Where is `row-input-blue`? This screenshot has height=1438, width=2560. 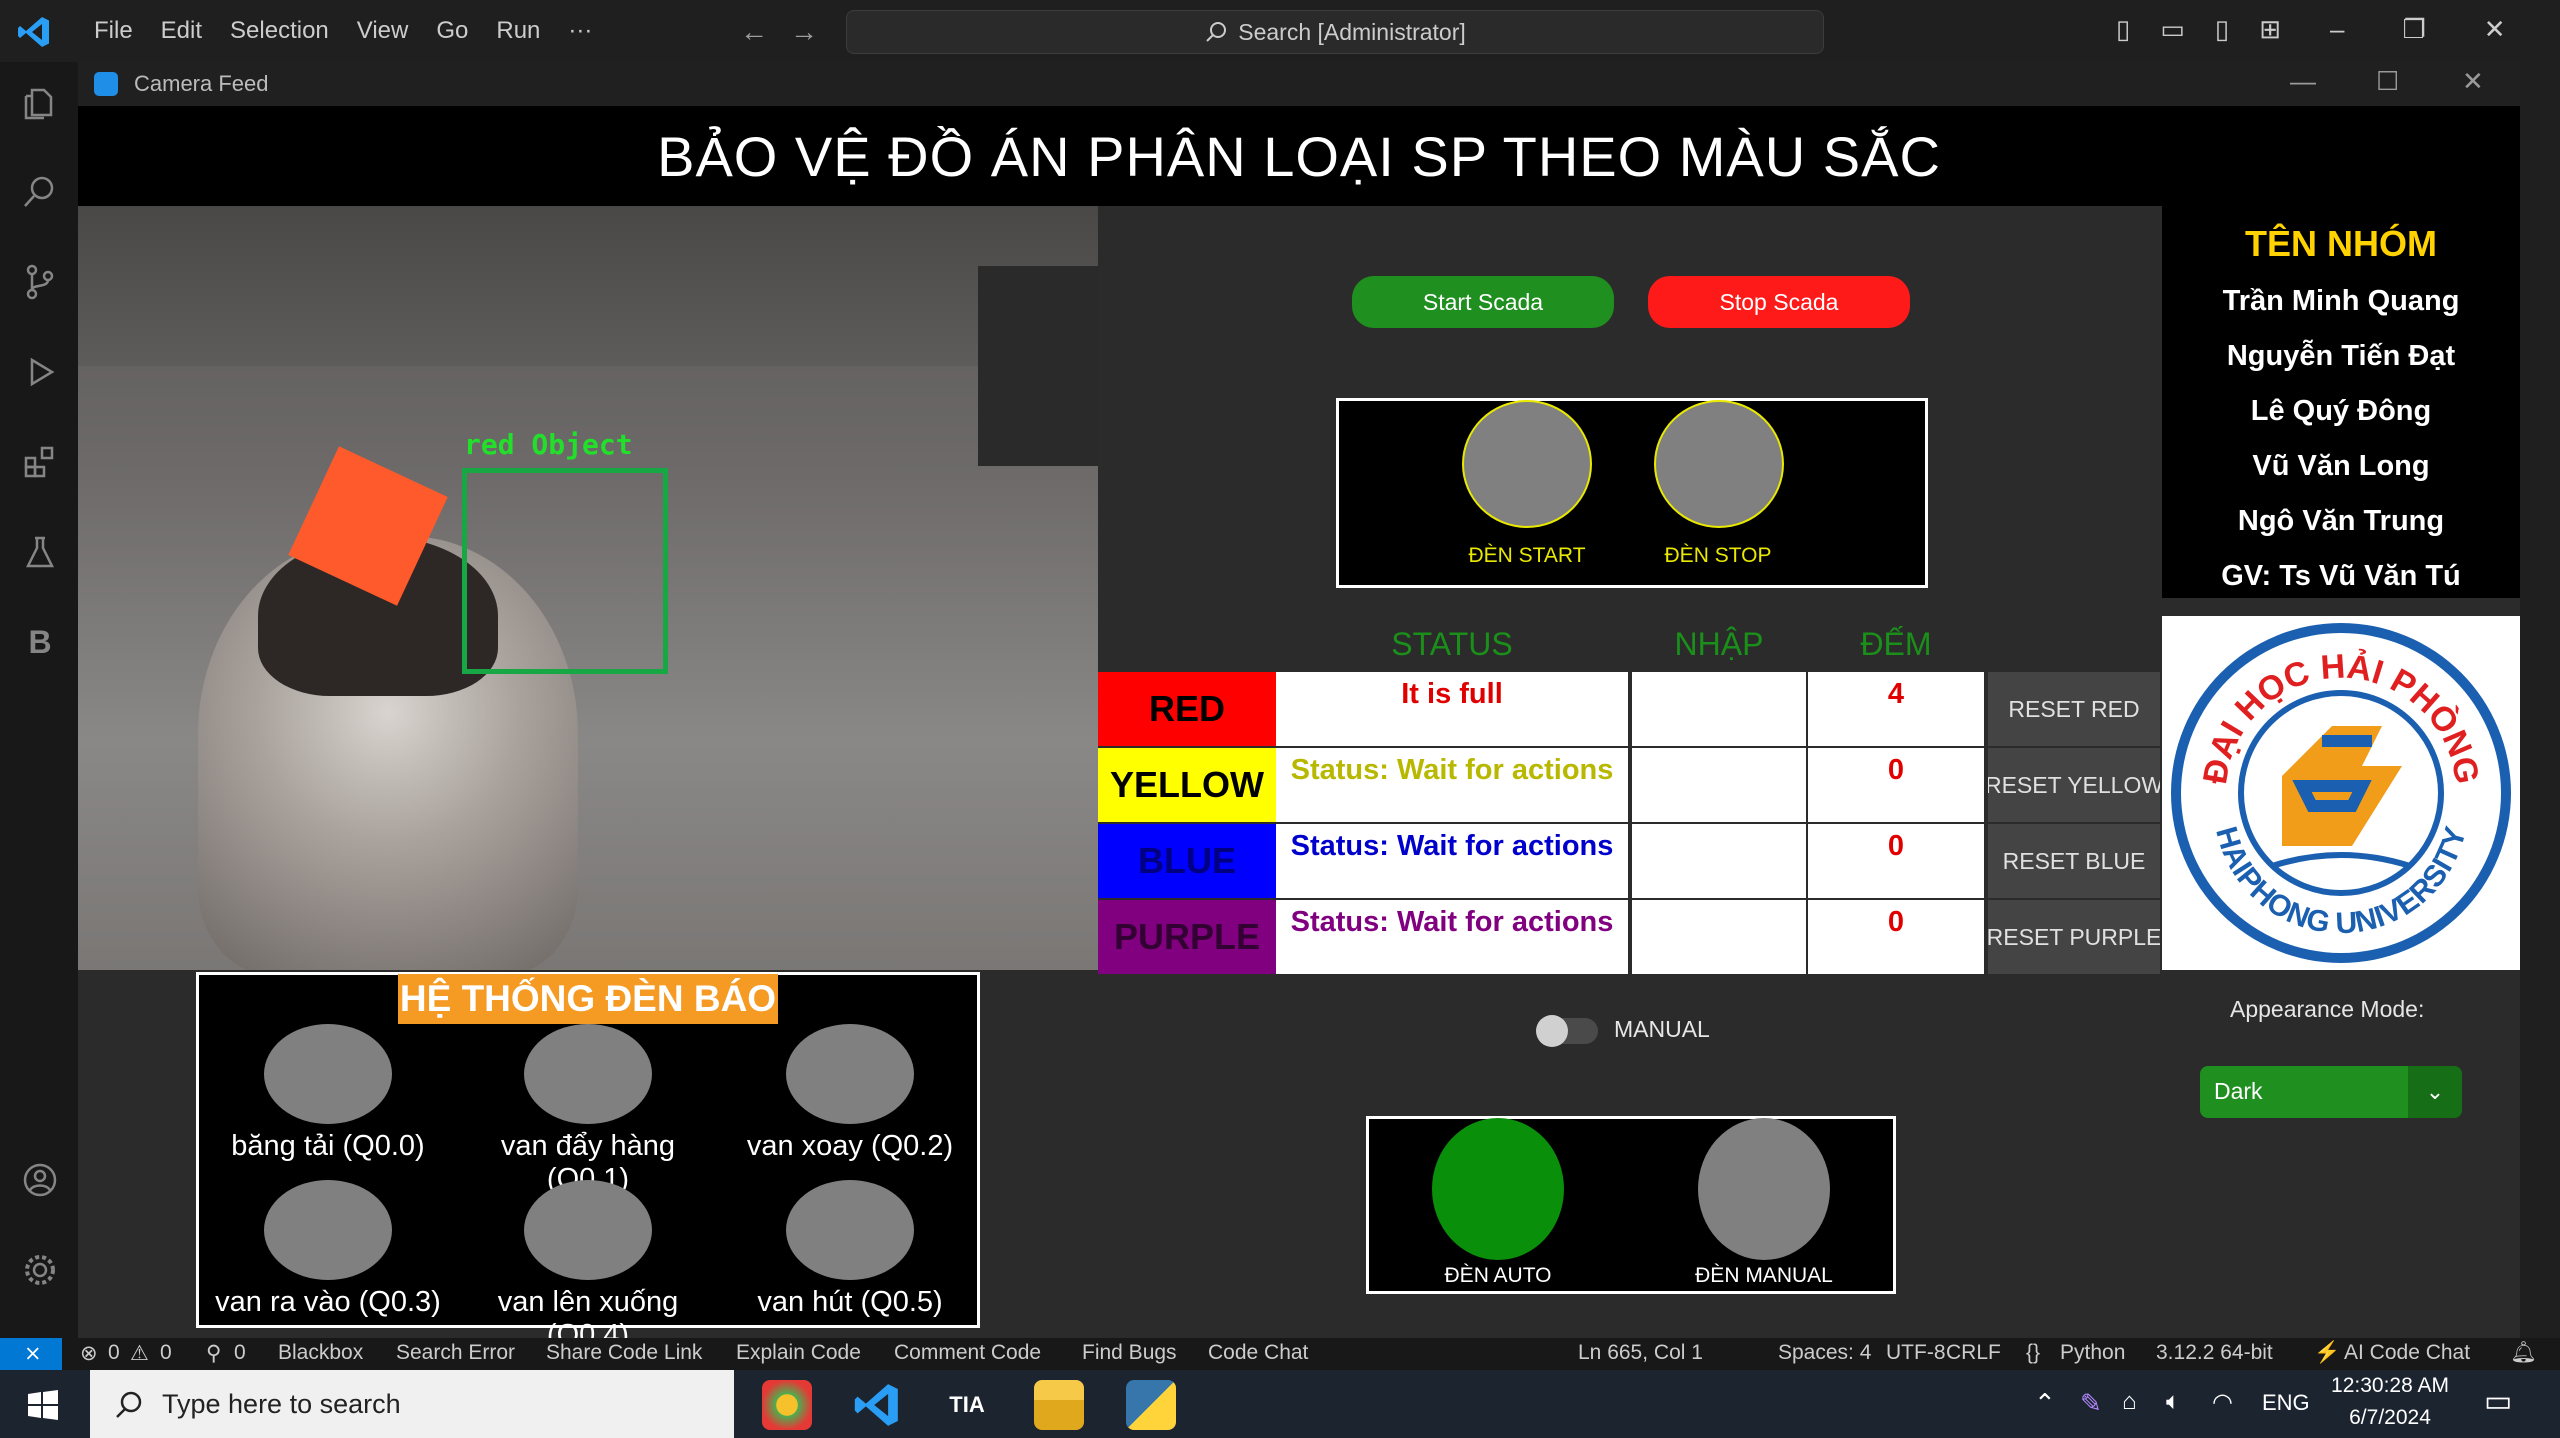
row-input-blue is located at coordinates (1719, 861).